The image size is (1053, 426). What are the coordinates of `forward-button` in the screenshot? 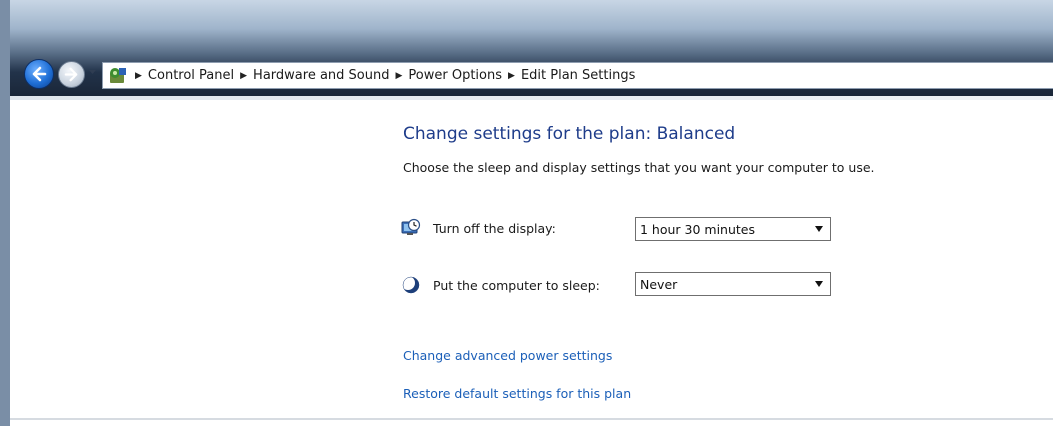 It's located at (71, 74).